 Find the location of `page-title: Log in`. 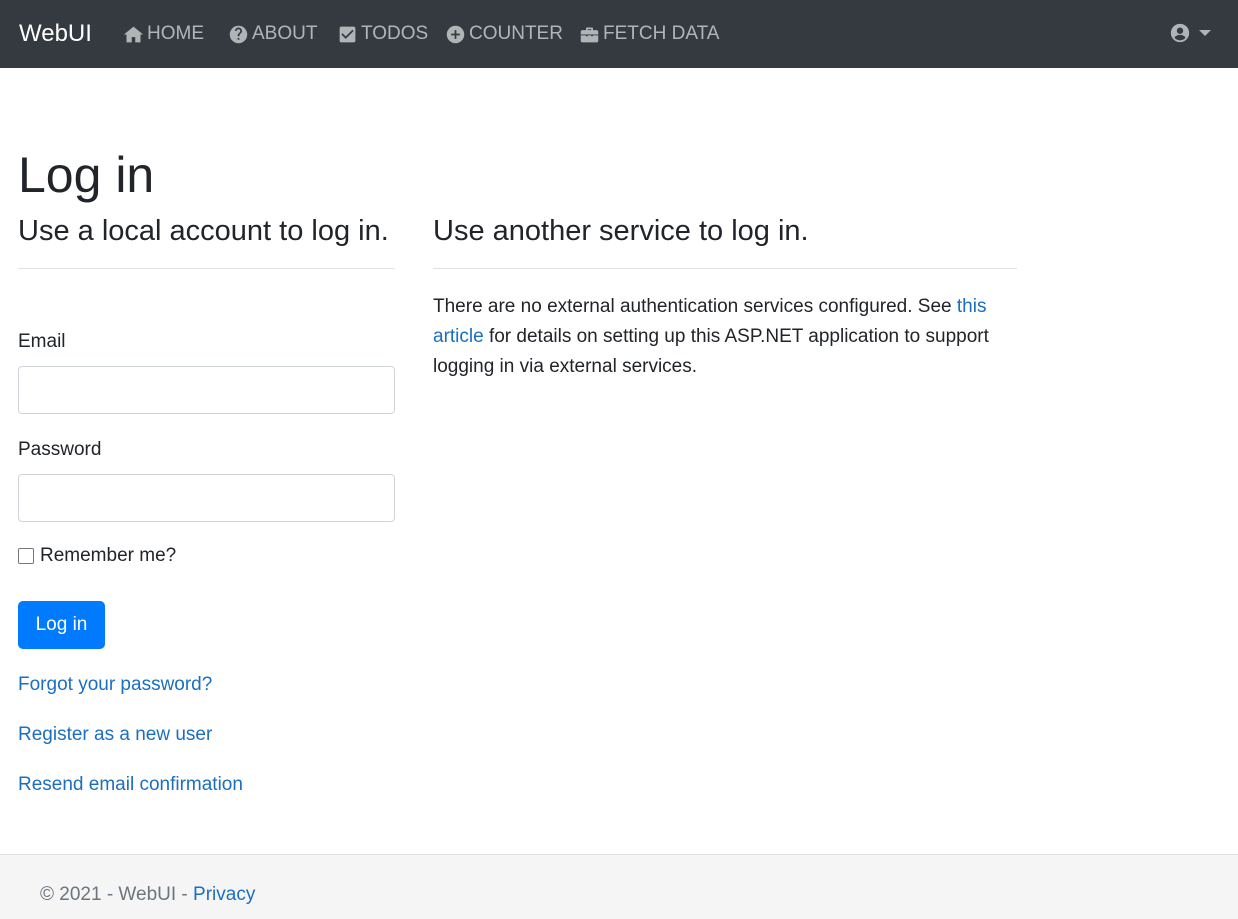

page-title: Log in is located at coordinates (86, 175).